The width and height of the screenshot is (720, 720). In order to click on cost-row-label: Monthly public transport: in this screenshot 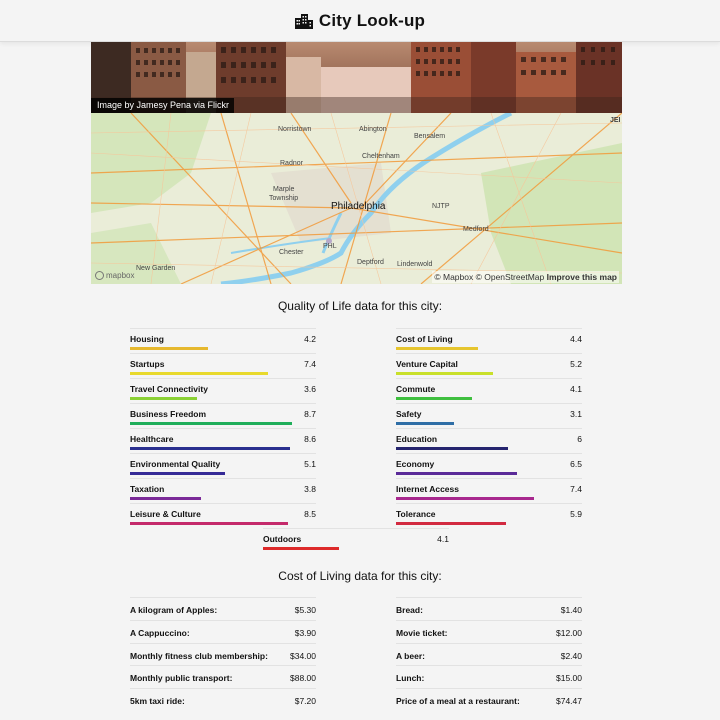, I will do `click(181, 678)`.